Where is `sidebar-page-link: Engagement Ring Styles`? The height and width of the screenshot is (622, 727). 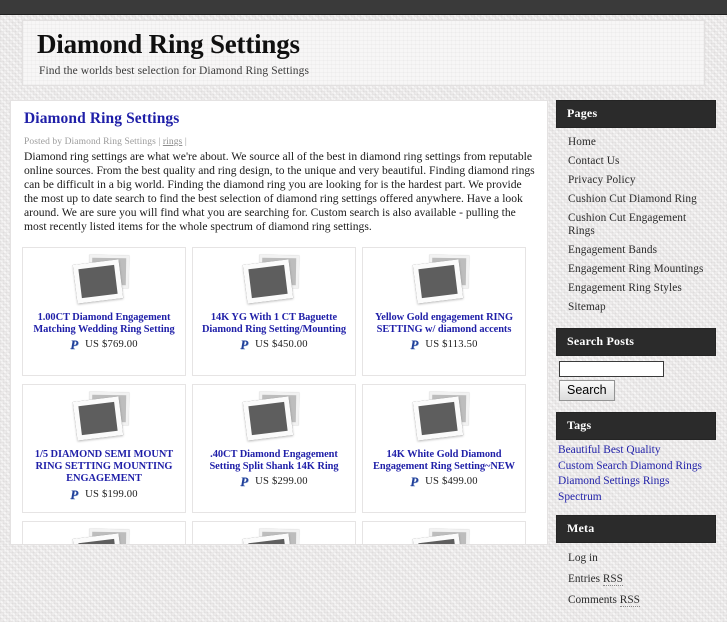 sidebar-page-link: Engagement Ring Styles is located at coordinates (636, 288).